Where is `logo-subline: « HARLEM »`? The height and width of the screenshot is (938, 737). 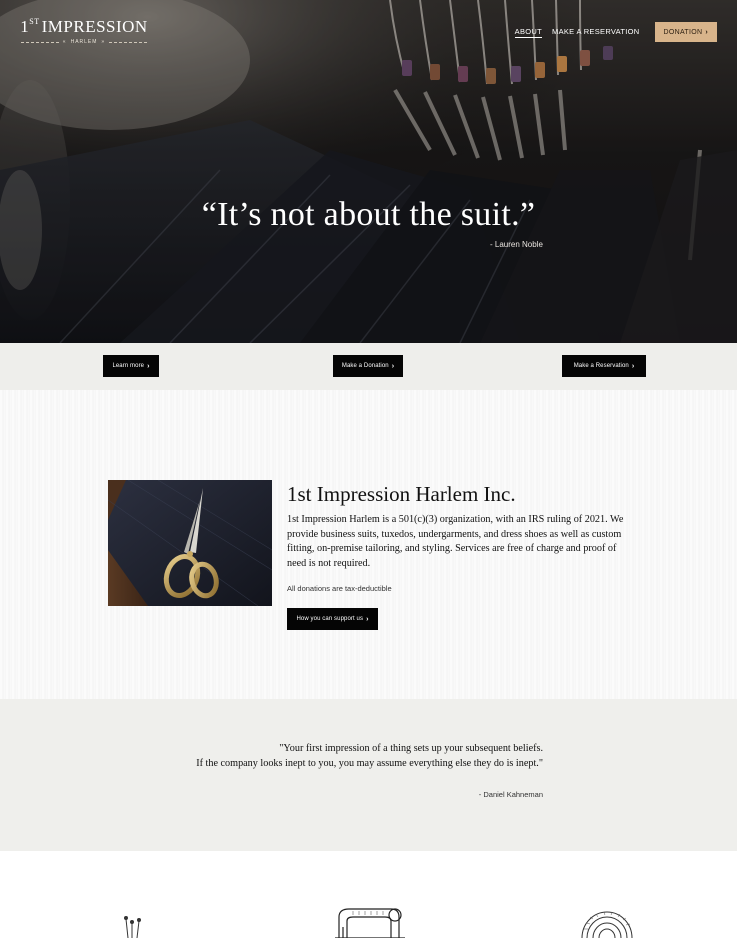 logo-subline: « HARLEM » is located at coordinates (84, 42).